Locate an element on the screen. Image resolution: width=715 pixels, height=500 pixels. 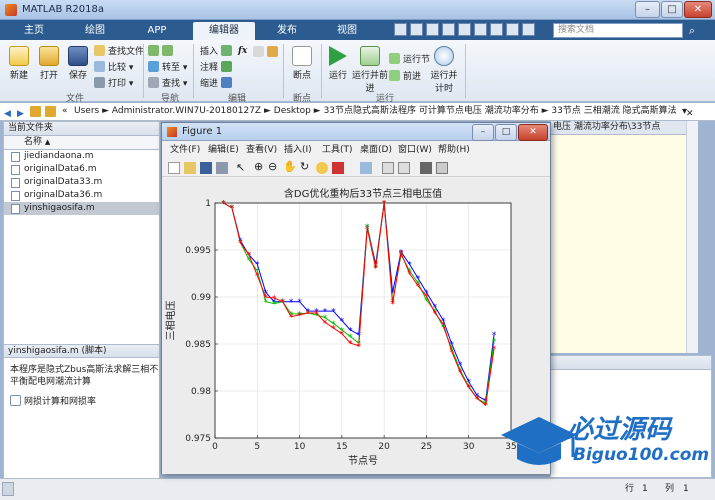
goto-label: 转至 is located at coordinates (171, 68).